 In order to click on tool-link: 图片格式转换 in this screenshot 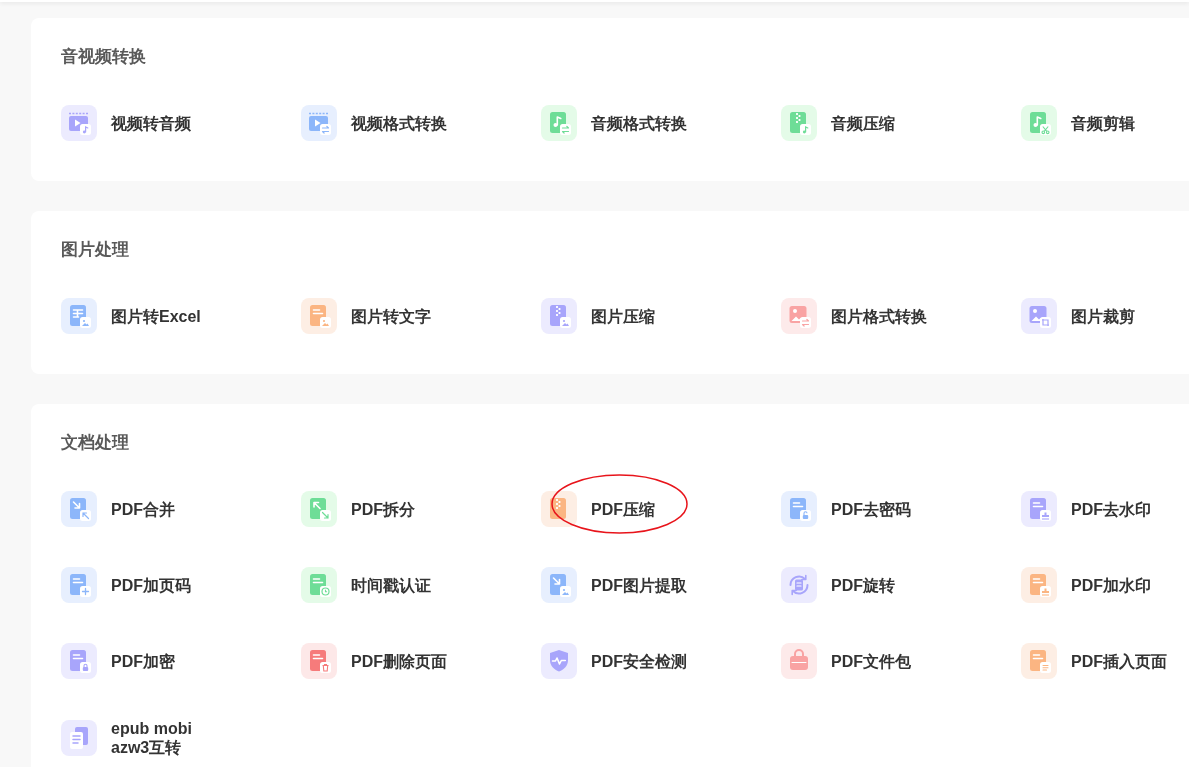, I will do `click(854, 316)`.